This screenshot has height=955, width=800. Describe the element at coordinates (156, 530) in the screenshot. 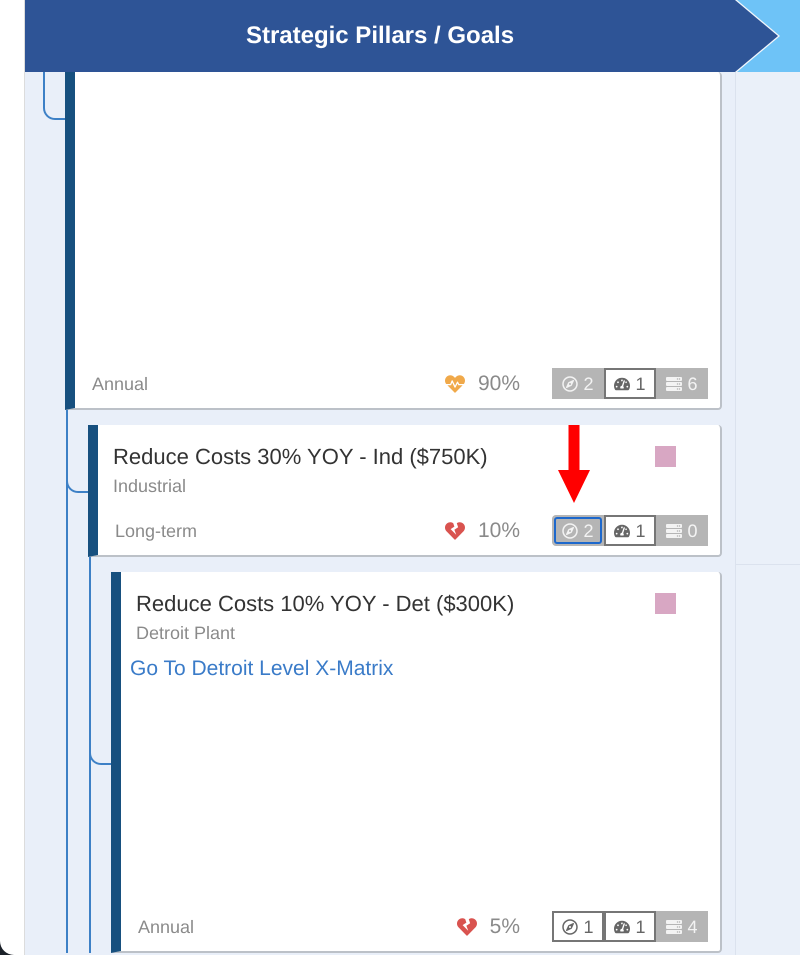

I see `goal-period: Long-term` at that location.